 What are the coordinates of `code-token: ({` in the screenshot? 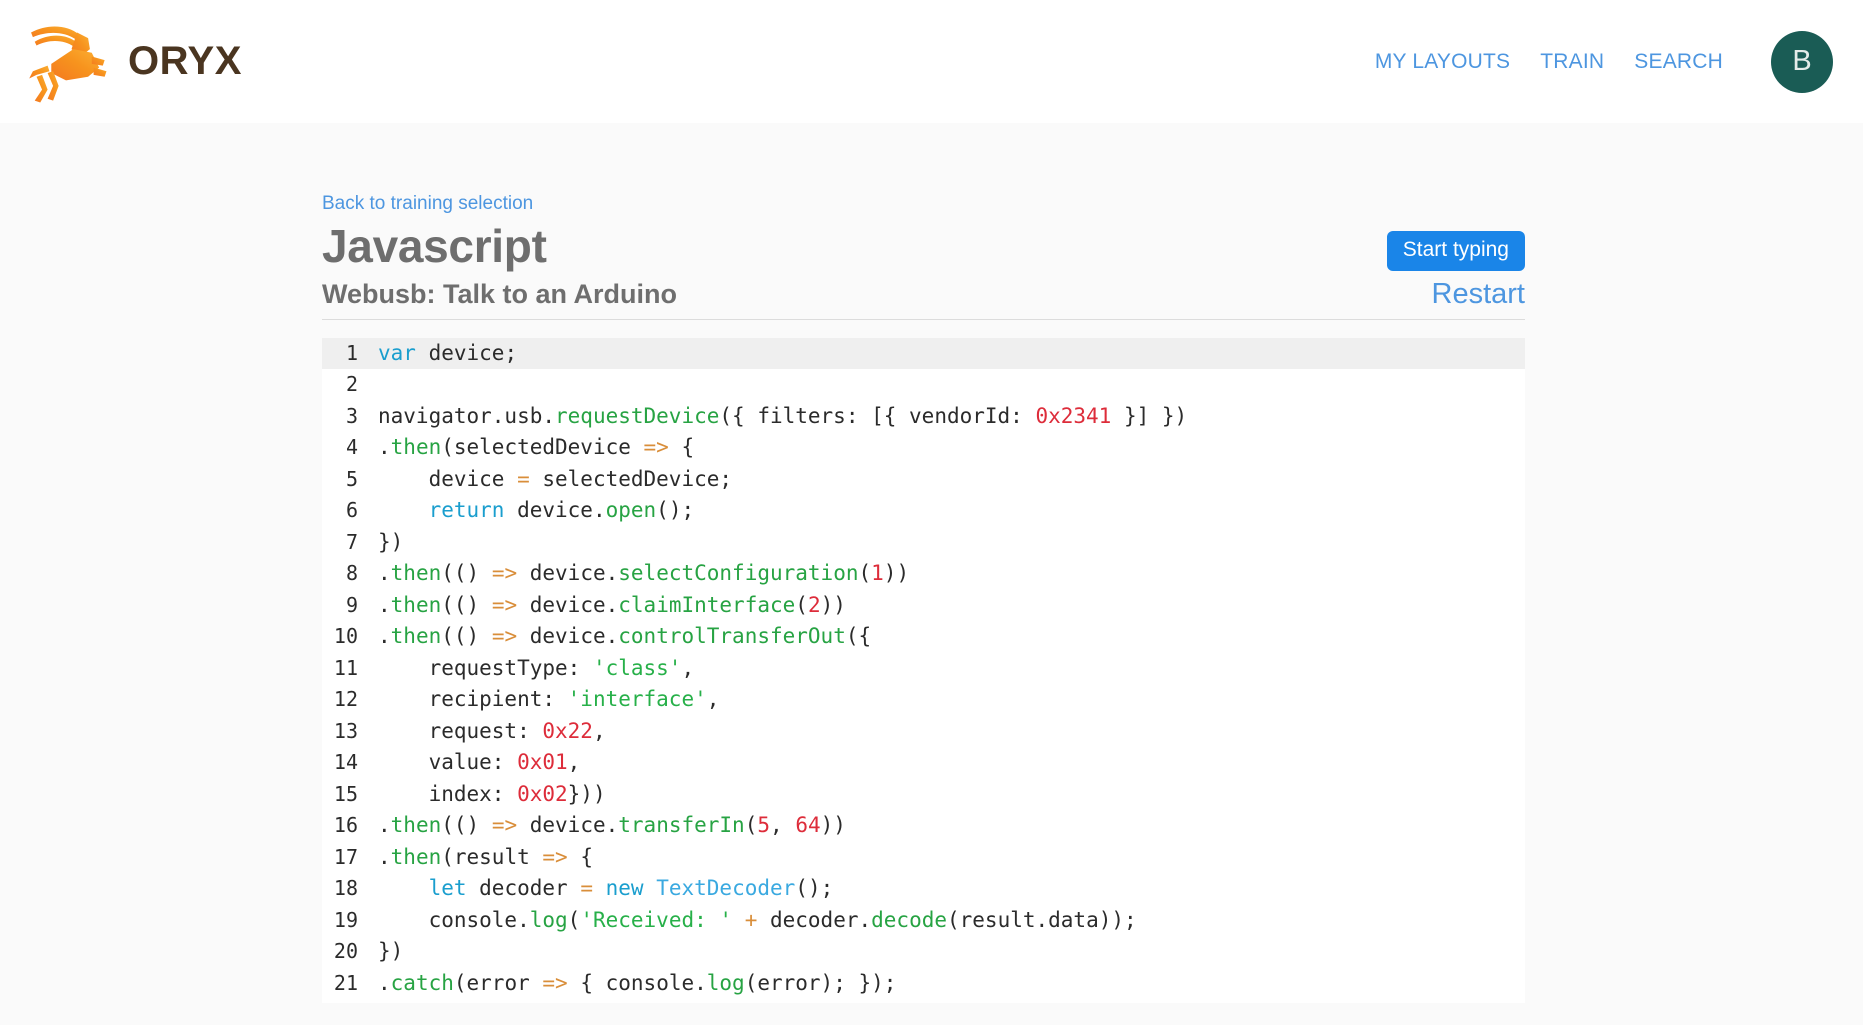 It's located at (858, 636).